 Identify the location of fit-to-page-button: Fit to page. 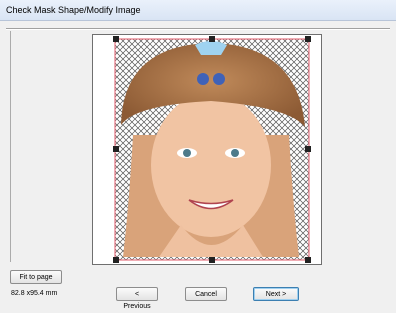
(36, 277).